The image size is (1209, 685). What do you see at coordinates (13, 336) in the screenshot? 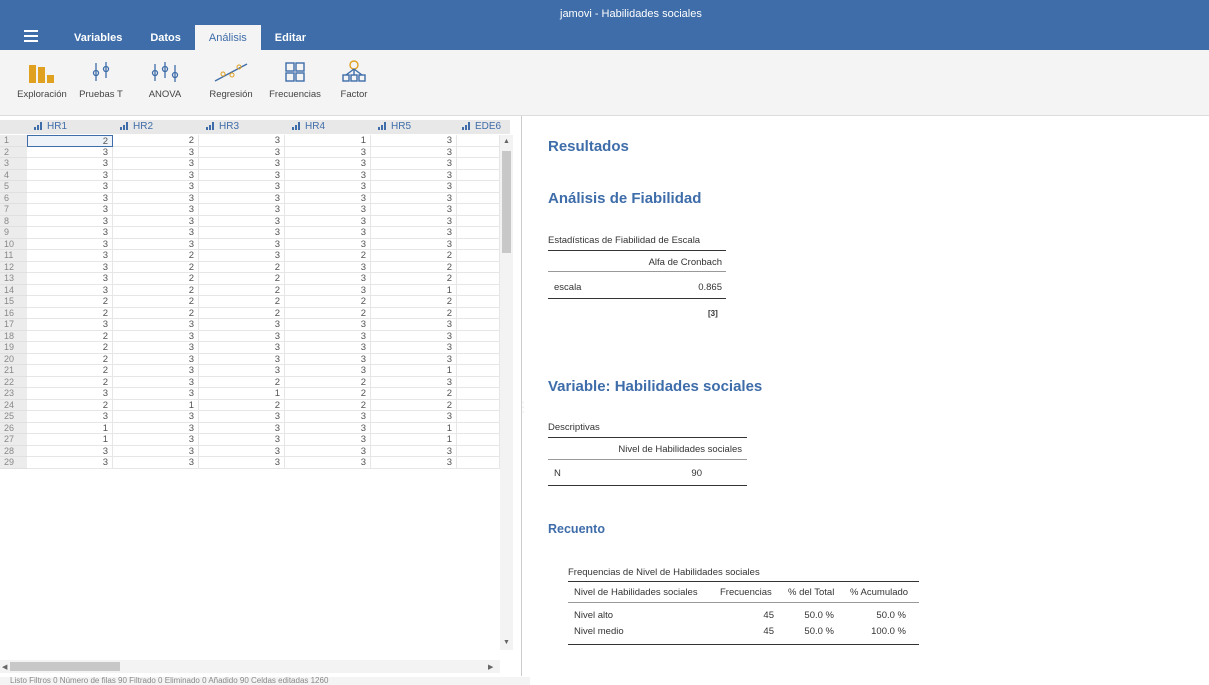
I see `row-number: 18` at bounding box center [13, 336].